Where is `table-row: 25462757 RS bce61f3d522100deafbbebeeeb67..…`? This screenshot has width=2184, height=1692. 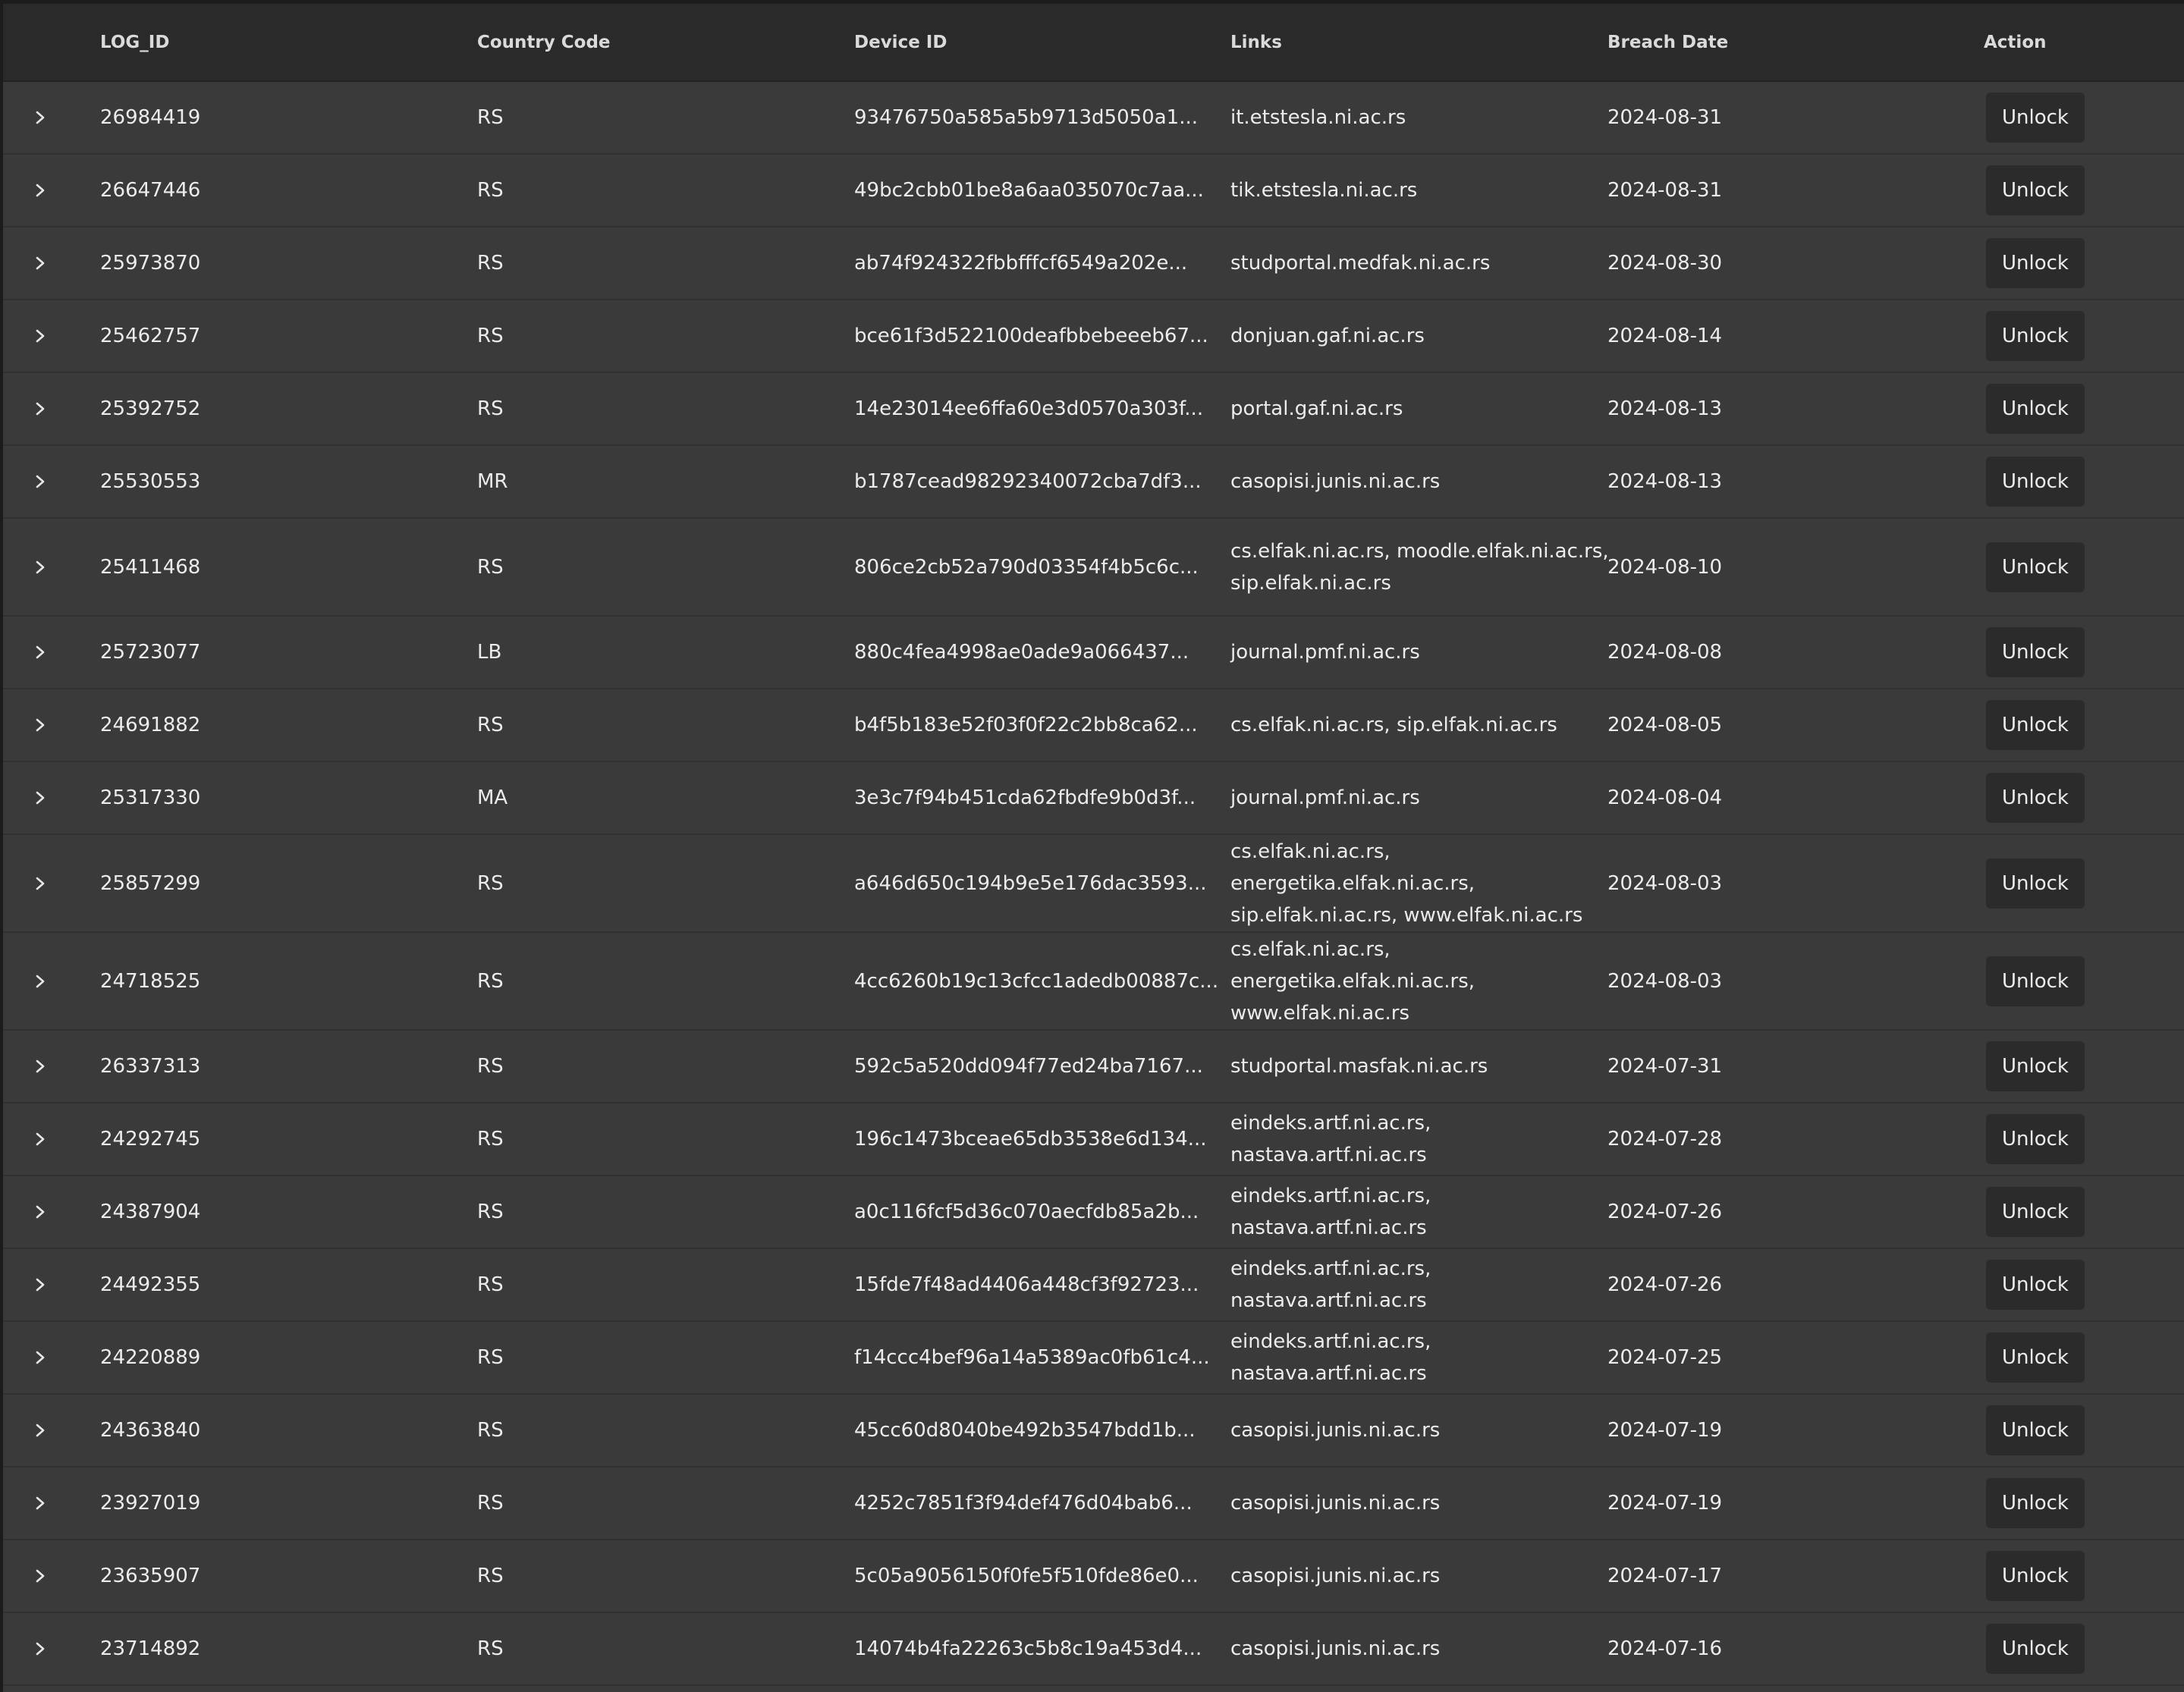
table-row: 25462757 RS bce61f3d522100deafbbebeeeb67..… is located at coordinates (1093, 337).